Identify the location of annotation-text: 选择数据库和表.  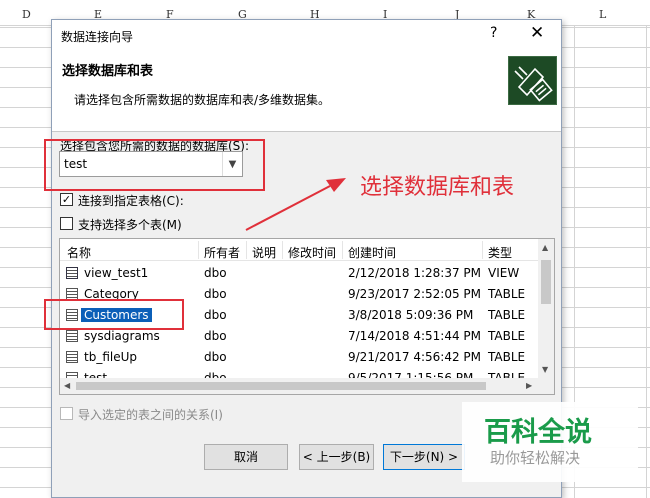
(437, 187).